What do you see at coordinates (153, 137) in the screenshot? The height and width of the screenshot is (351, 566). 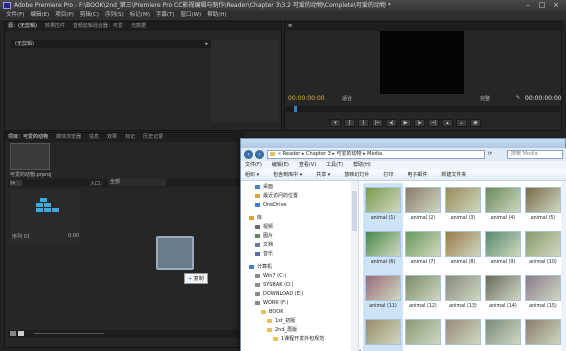 I see `project-tab-5: 历史记录` at bounding box center [153, 137].